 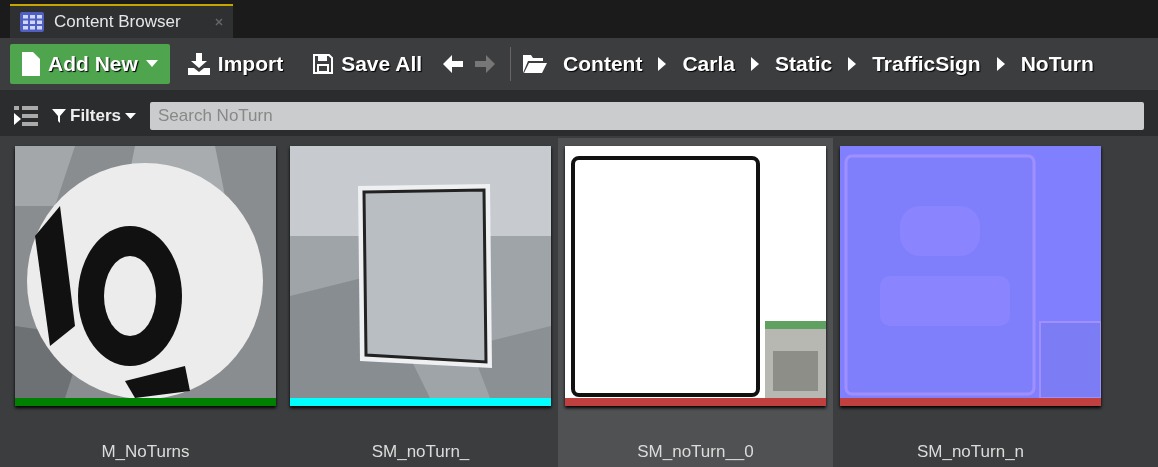 What do you see at coordinates (695, 452) in the screenshot?
I see `asset-name: SM_noTurn__0` at bounding box center [695, 452].